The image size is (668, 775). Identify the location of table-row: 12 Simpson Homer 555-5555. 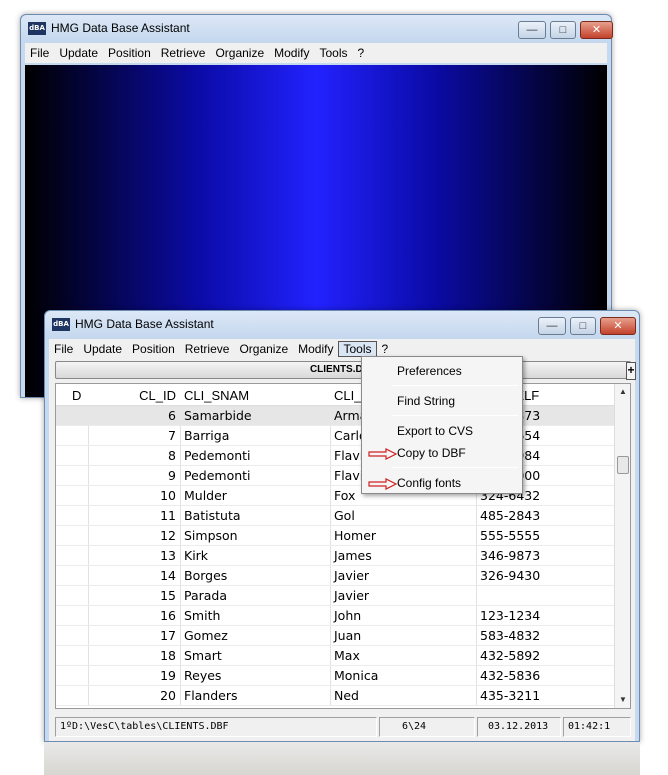
(335, 536).